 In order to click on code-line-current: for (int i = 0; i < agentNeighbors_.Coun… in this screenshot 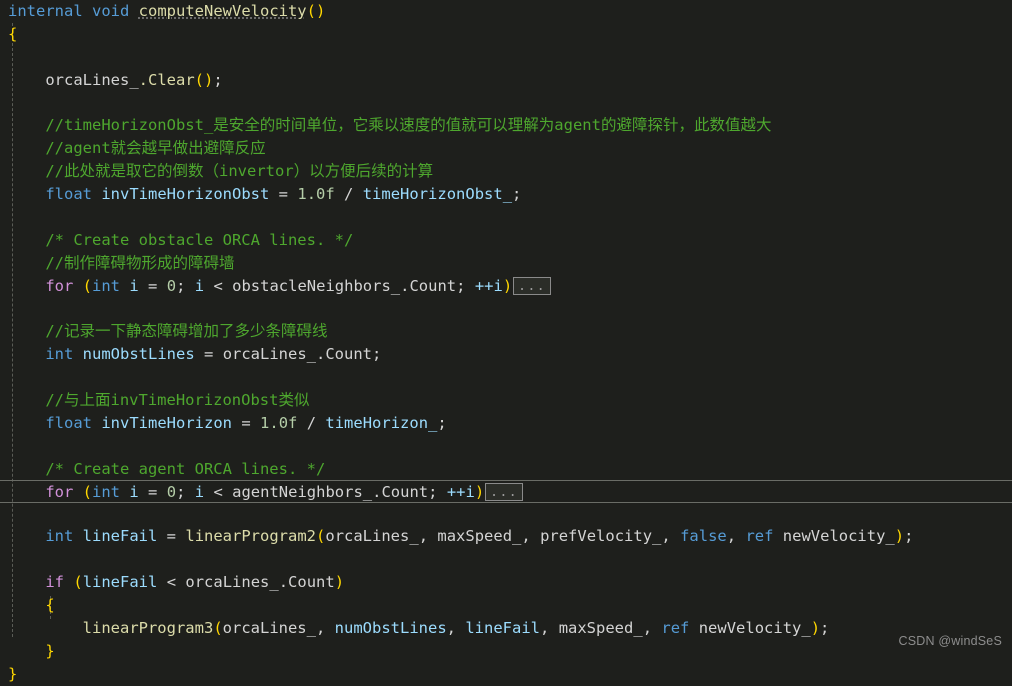, I will do `click(506, 491)`.